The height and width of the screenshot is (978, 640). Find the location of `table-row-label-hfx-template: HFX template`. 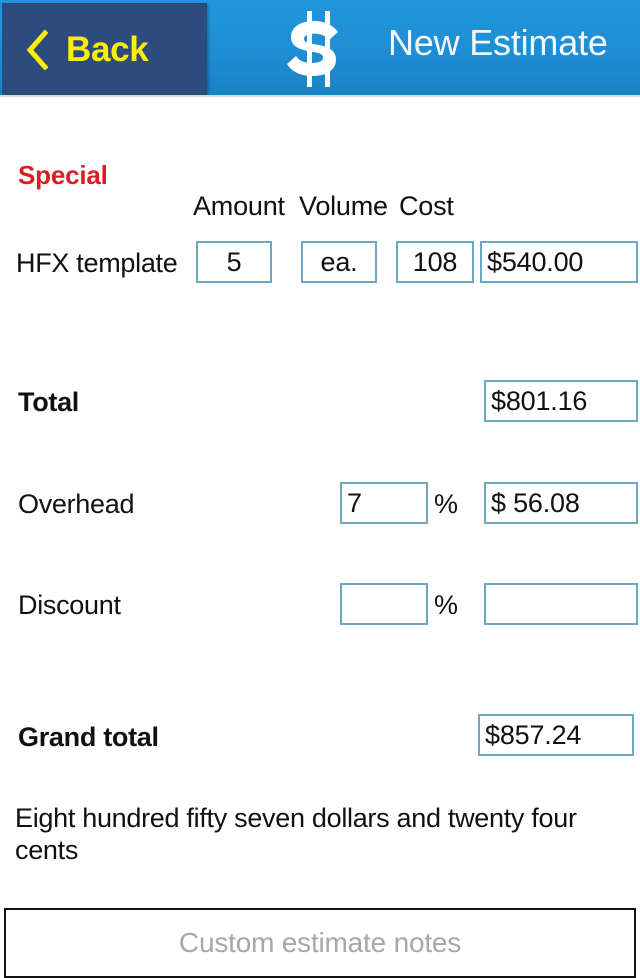

table-row-label-hfx-template: HFX template is located at coordinates (97, 263).